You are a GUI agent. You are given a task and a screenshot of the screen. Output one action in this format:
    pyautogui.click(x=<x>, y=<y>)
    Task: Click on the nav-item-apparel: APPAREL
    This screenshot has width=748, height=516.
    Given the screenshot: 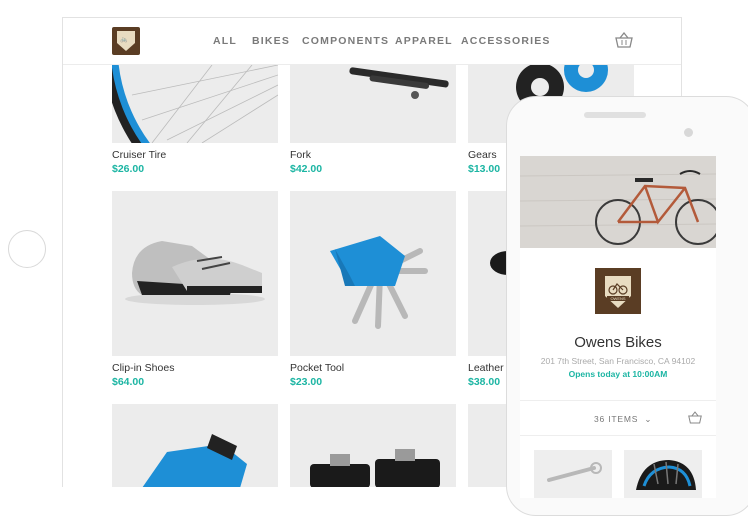 What is the action you would take?
    pyautogui.click(x=424, y=41)
    